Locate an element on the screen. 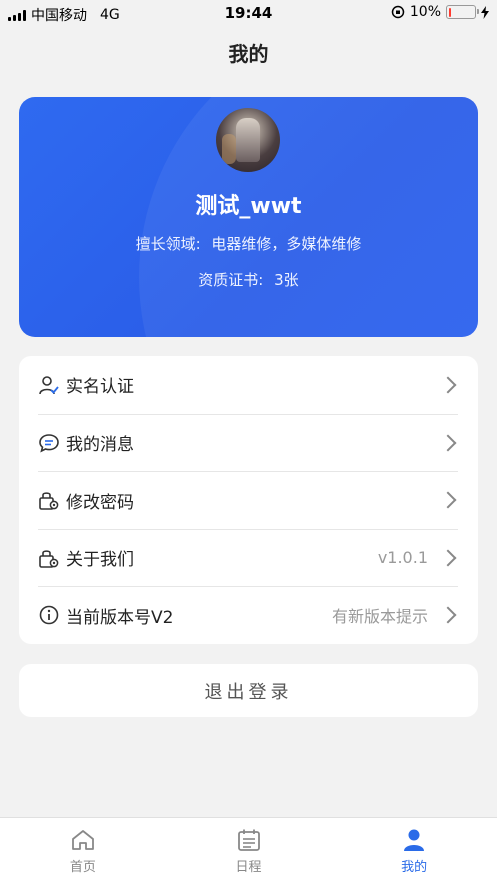  menu-item-real-name-verification: 实名认证 is located at coordinates (248, 385).